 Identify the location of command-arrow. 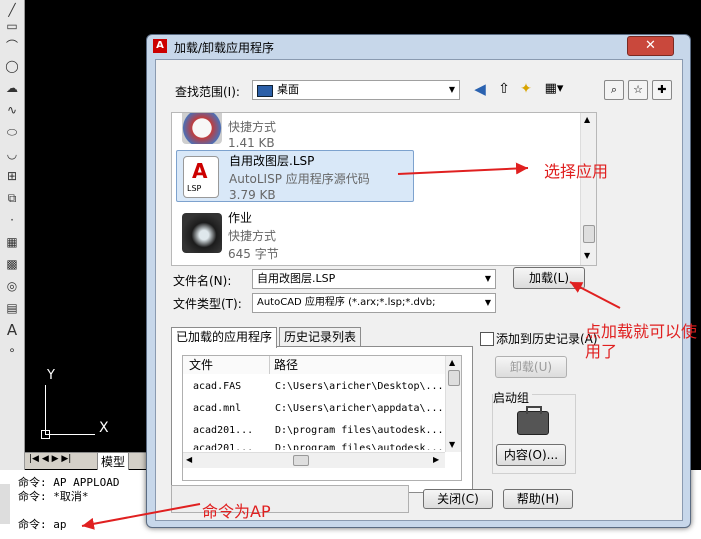
(141, 516).